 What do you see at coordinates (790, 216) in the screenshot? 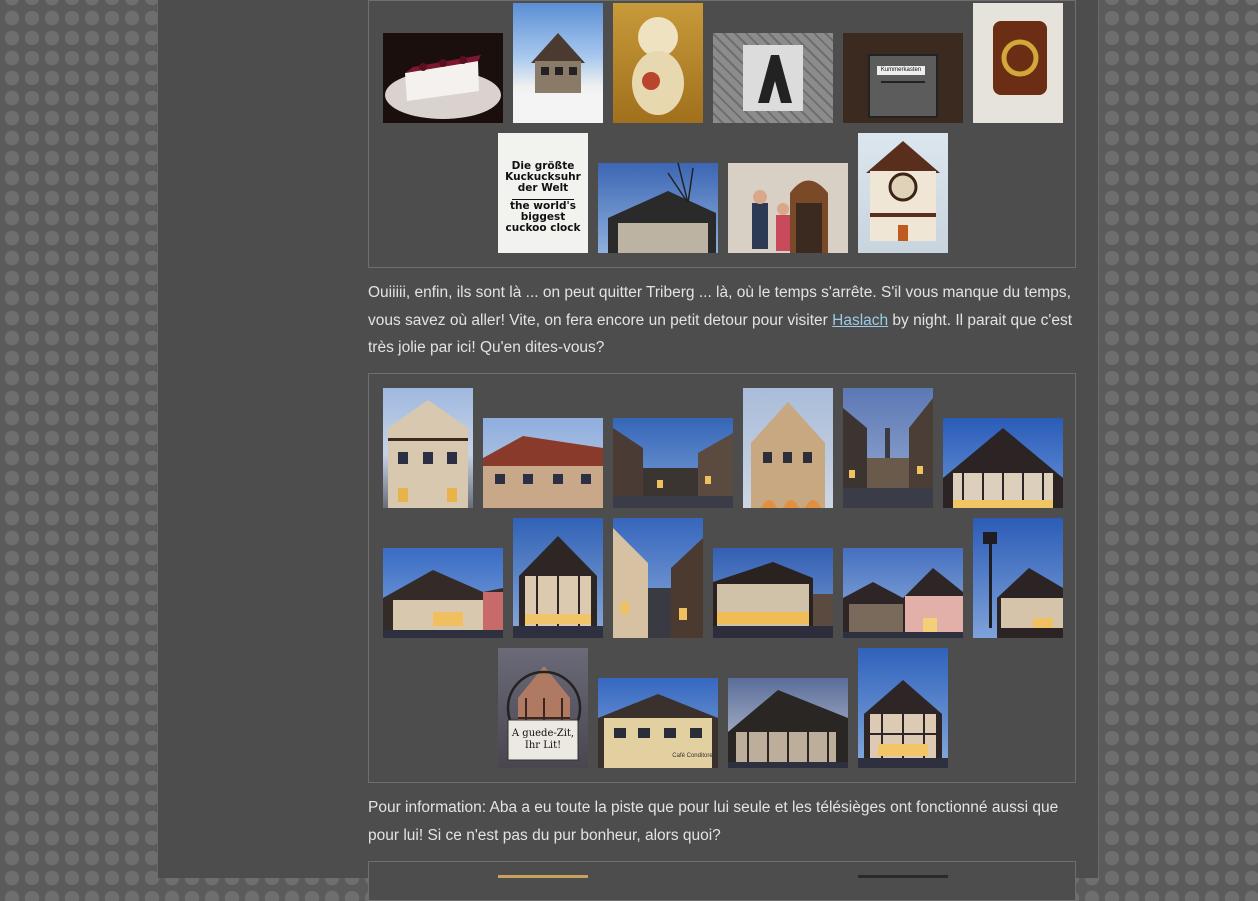
I see `family-image` at bounding box center [790, 216].